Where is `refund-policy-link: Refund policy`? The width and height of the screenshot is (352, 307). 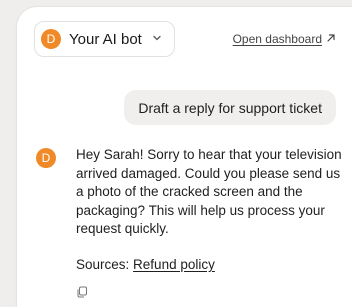
refund-policy-link: Refund policy is located at coordinates (174, 264).